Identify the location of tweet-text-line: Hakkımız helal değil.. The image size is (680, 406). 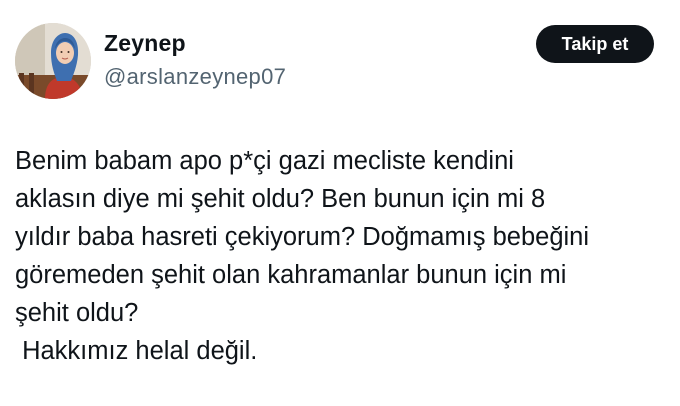
(136, 351).